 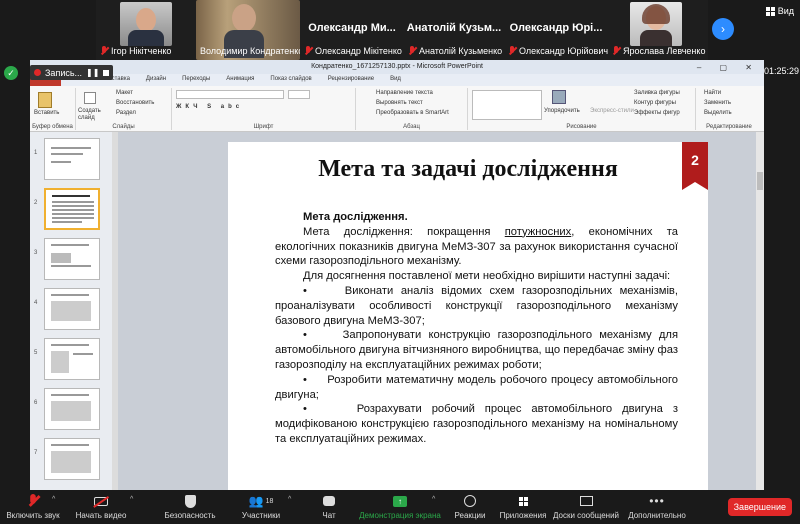 What do you see at coordinates (455, 51) in the screenshot?
I see `participant-label: Анатолій Кузьменко` at bounding box center [455, 51].